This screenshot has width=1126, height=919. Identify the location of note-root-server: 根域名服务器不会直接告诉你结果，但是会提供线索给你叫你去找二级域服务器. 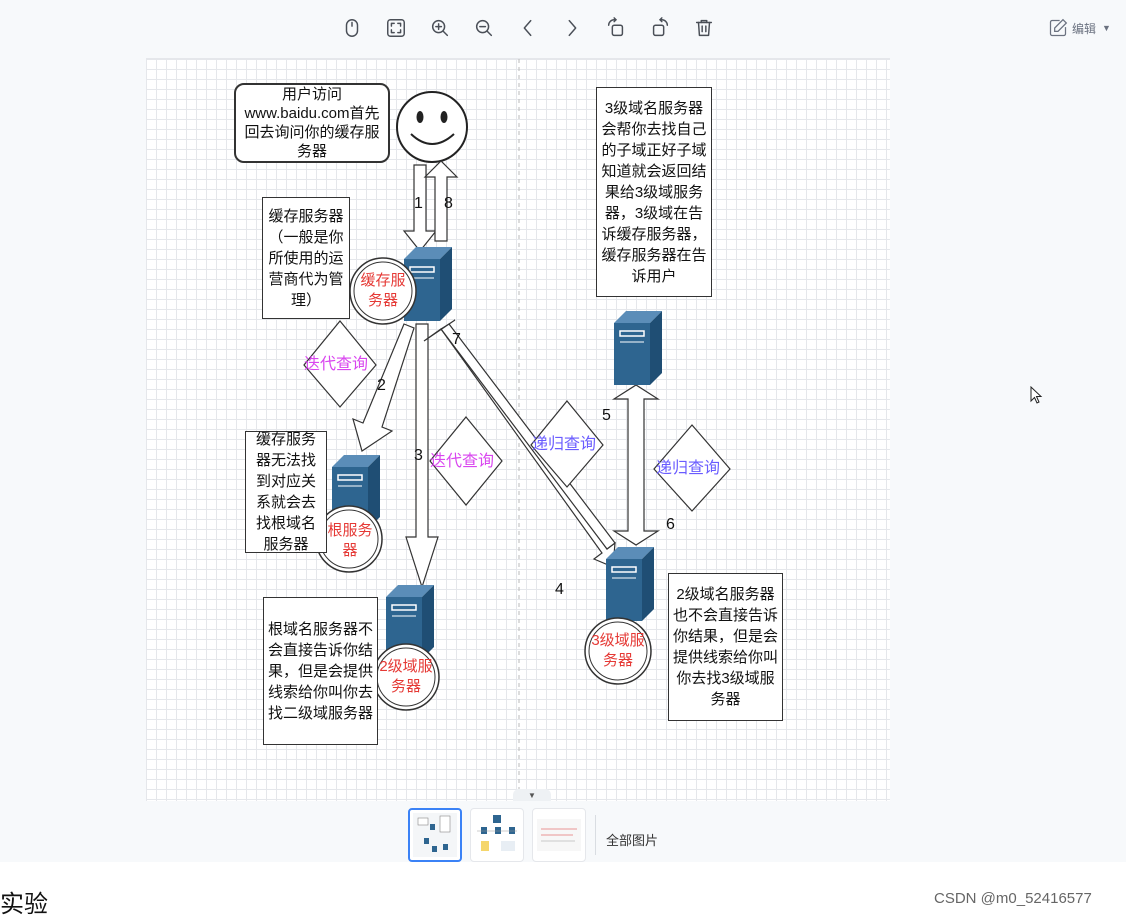
(320, 671).